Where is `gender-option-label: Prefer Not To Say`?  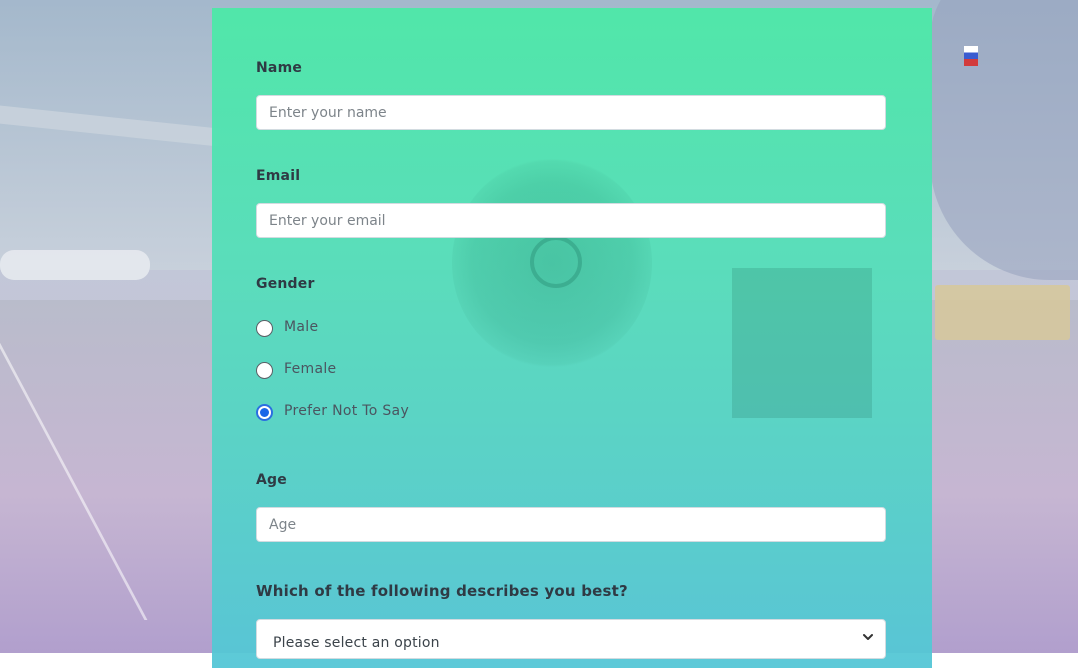
gender-option-label: Prefer Not To Say is located at coordinates (347, 411).